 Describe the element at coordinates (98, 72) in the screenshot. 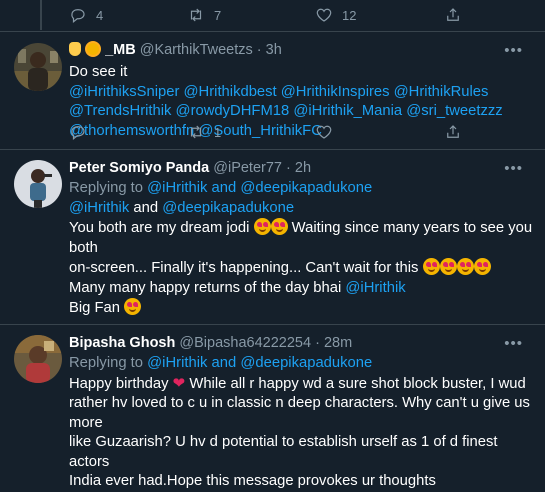

I see `tweet-line: Do see it` at that location.